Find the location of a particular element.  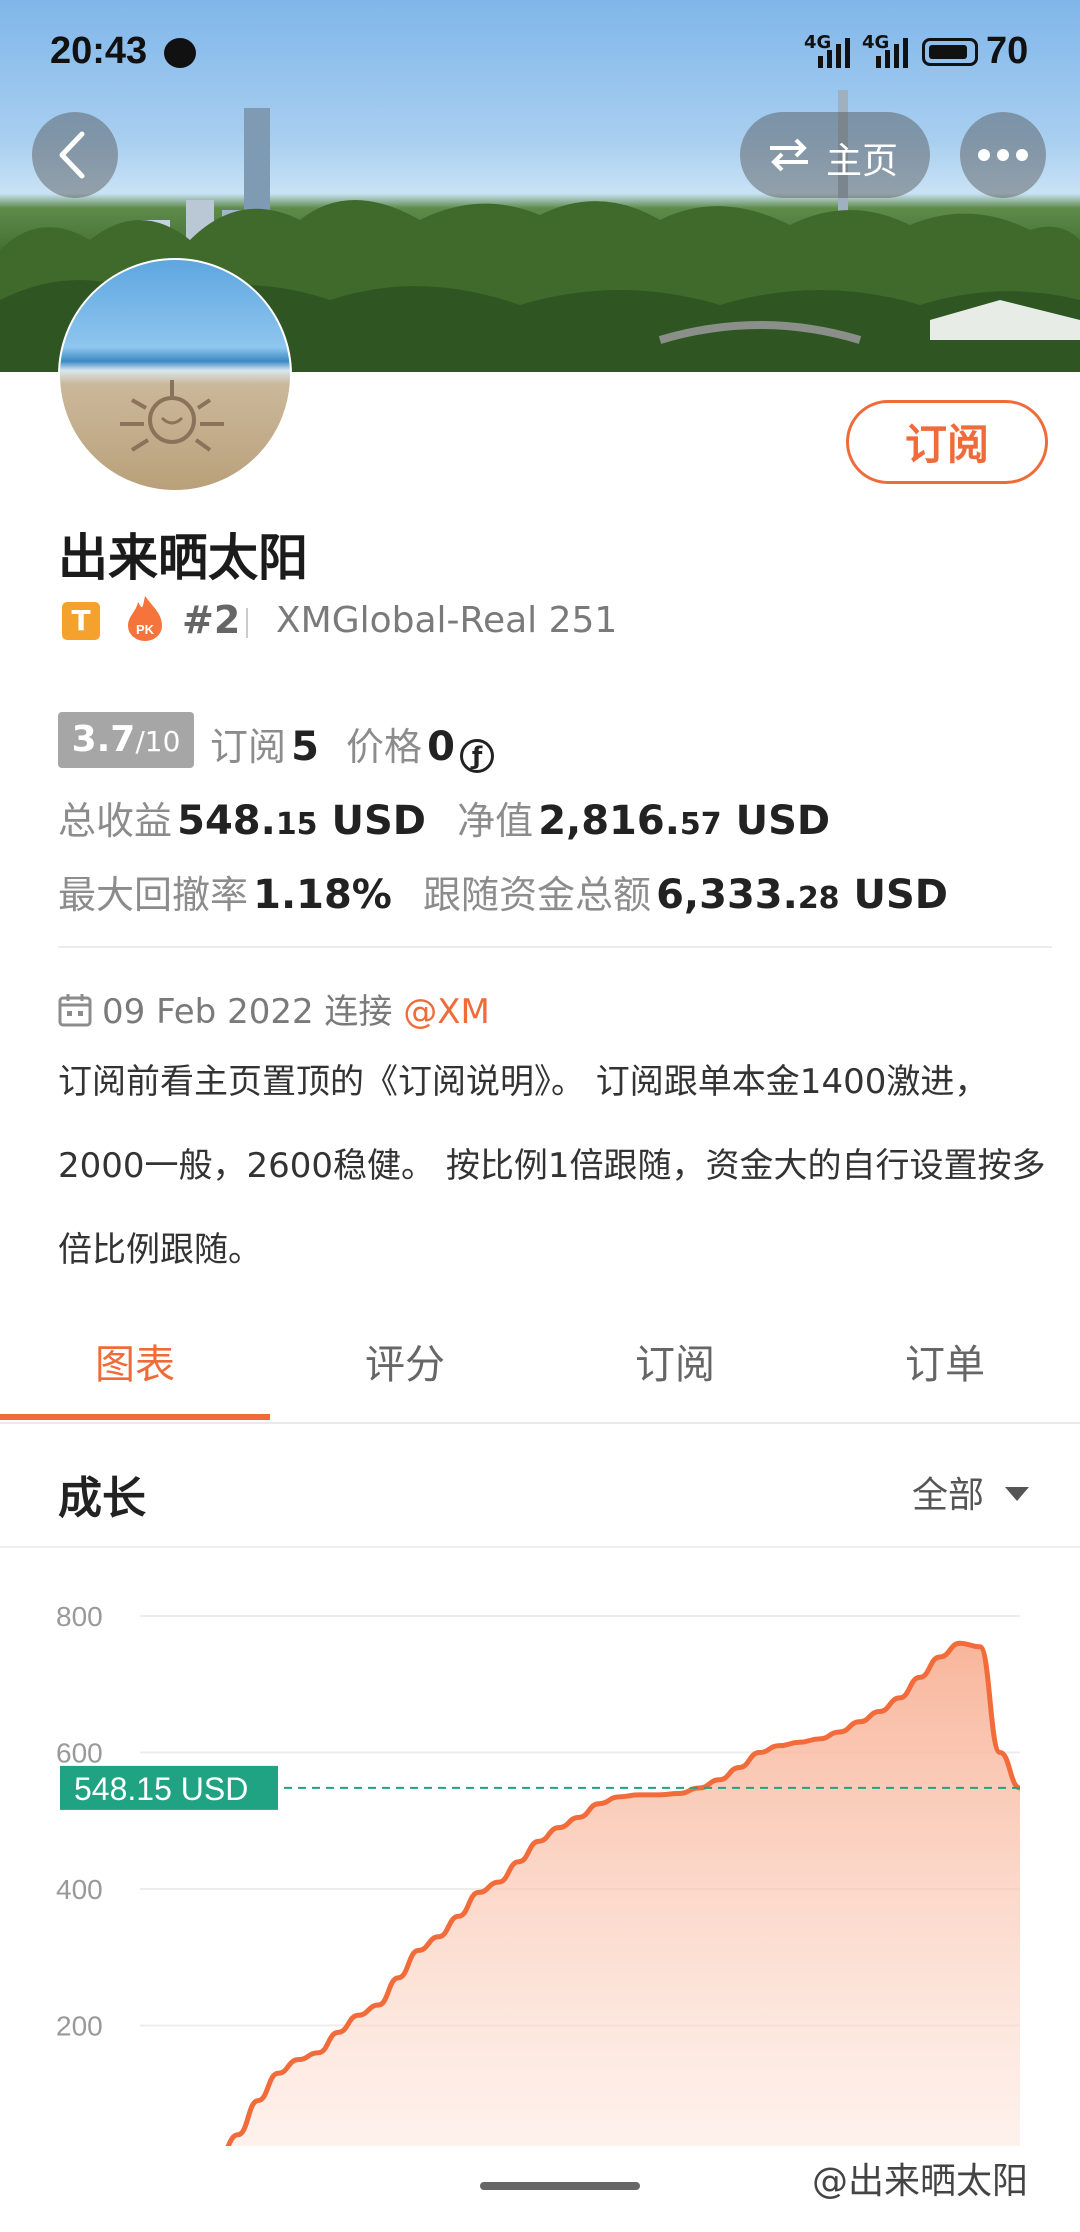

sun-drawing-icon is located at coordinates (172, 416).